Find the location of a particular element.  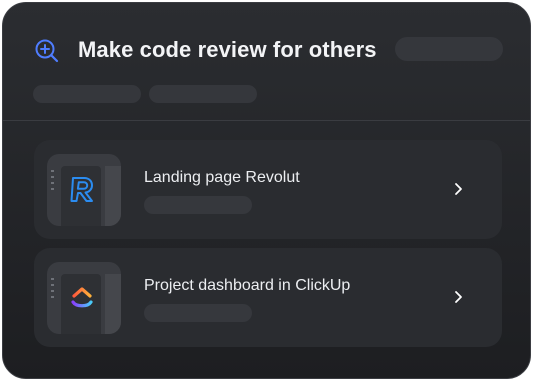

clickup-logo-icon is located at coordinates (82, 297).